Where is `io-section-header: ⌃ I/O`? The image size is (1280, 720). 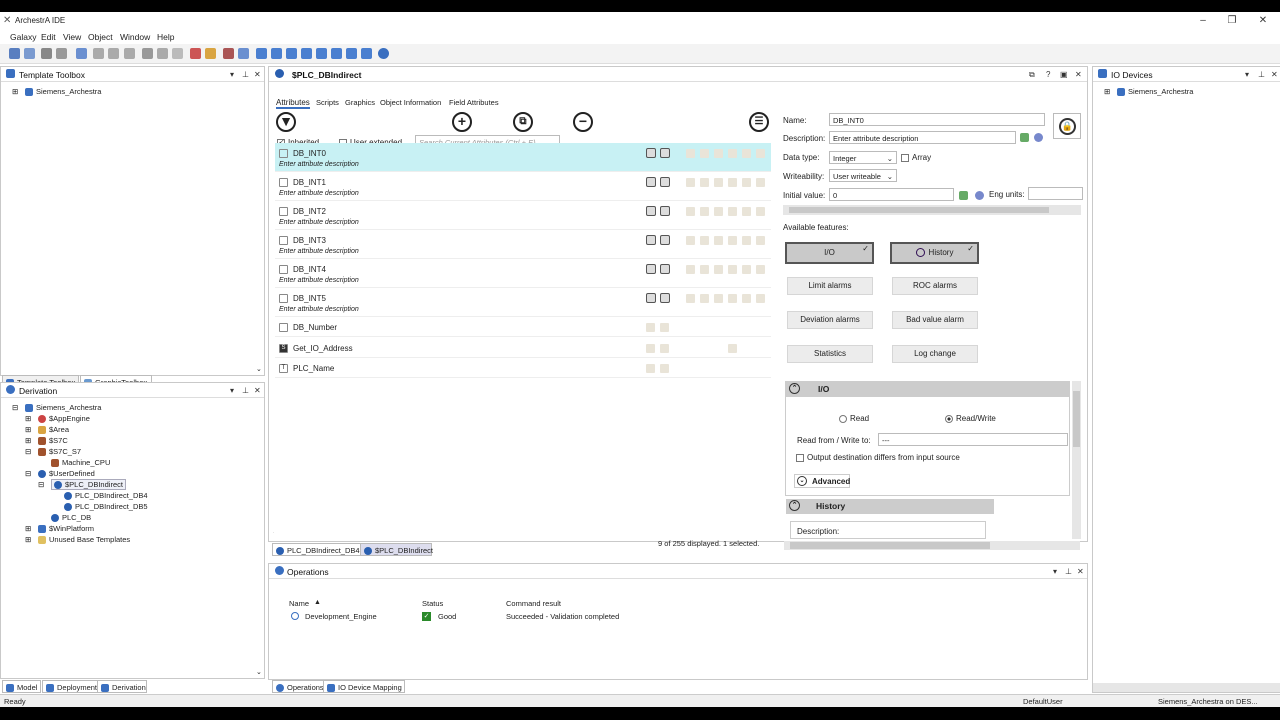
io-section-header: ⌃ I/O is located at coordinates (927, 389).